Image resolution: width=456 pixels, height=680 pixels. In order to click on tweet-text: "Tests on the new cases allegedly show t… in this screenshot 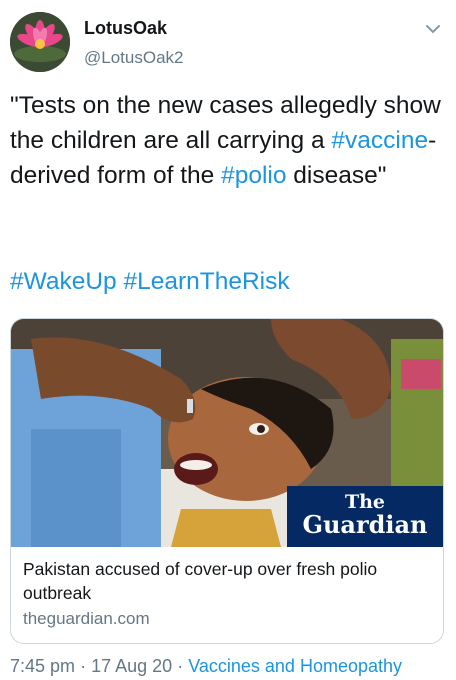, I will do `click(228, 140)`.